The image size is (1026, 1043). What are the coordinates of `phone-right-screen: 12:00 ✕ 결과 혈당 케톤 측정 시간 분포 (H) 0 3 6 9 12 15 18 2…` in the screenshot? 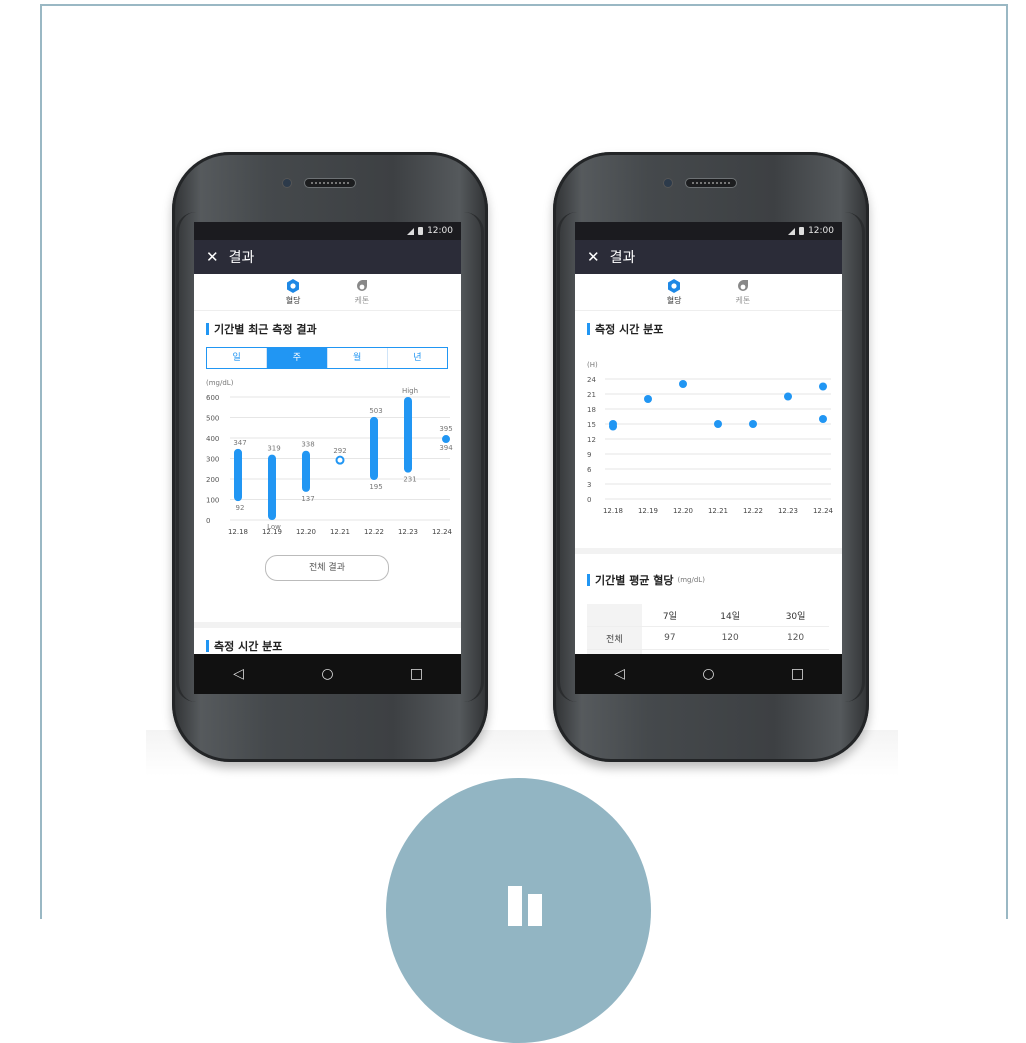 It's located at (708, 458).